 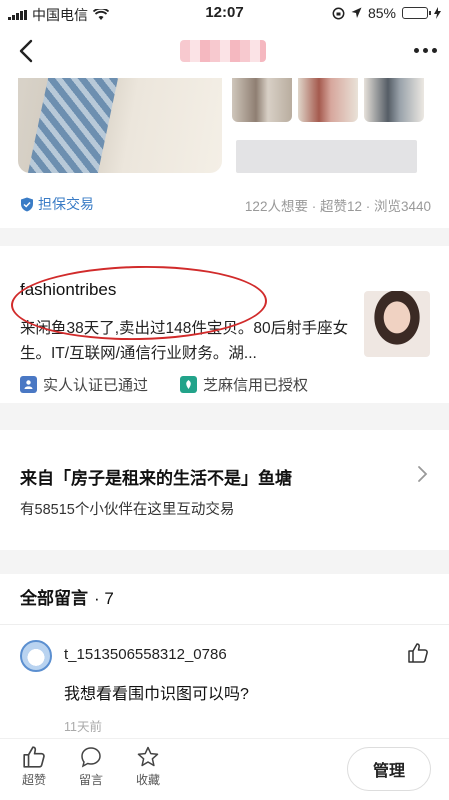 I want to click on message-label: 留言, so click(x=90, y=780).